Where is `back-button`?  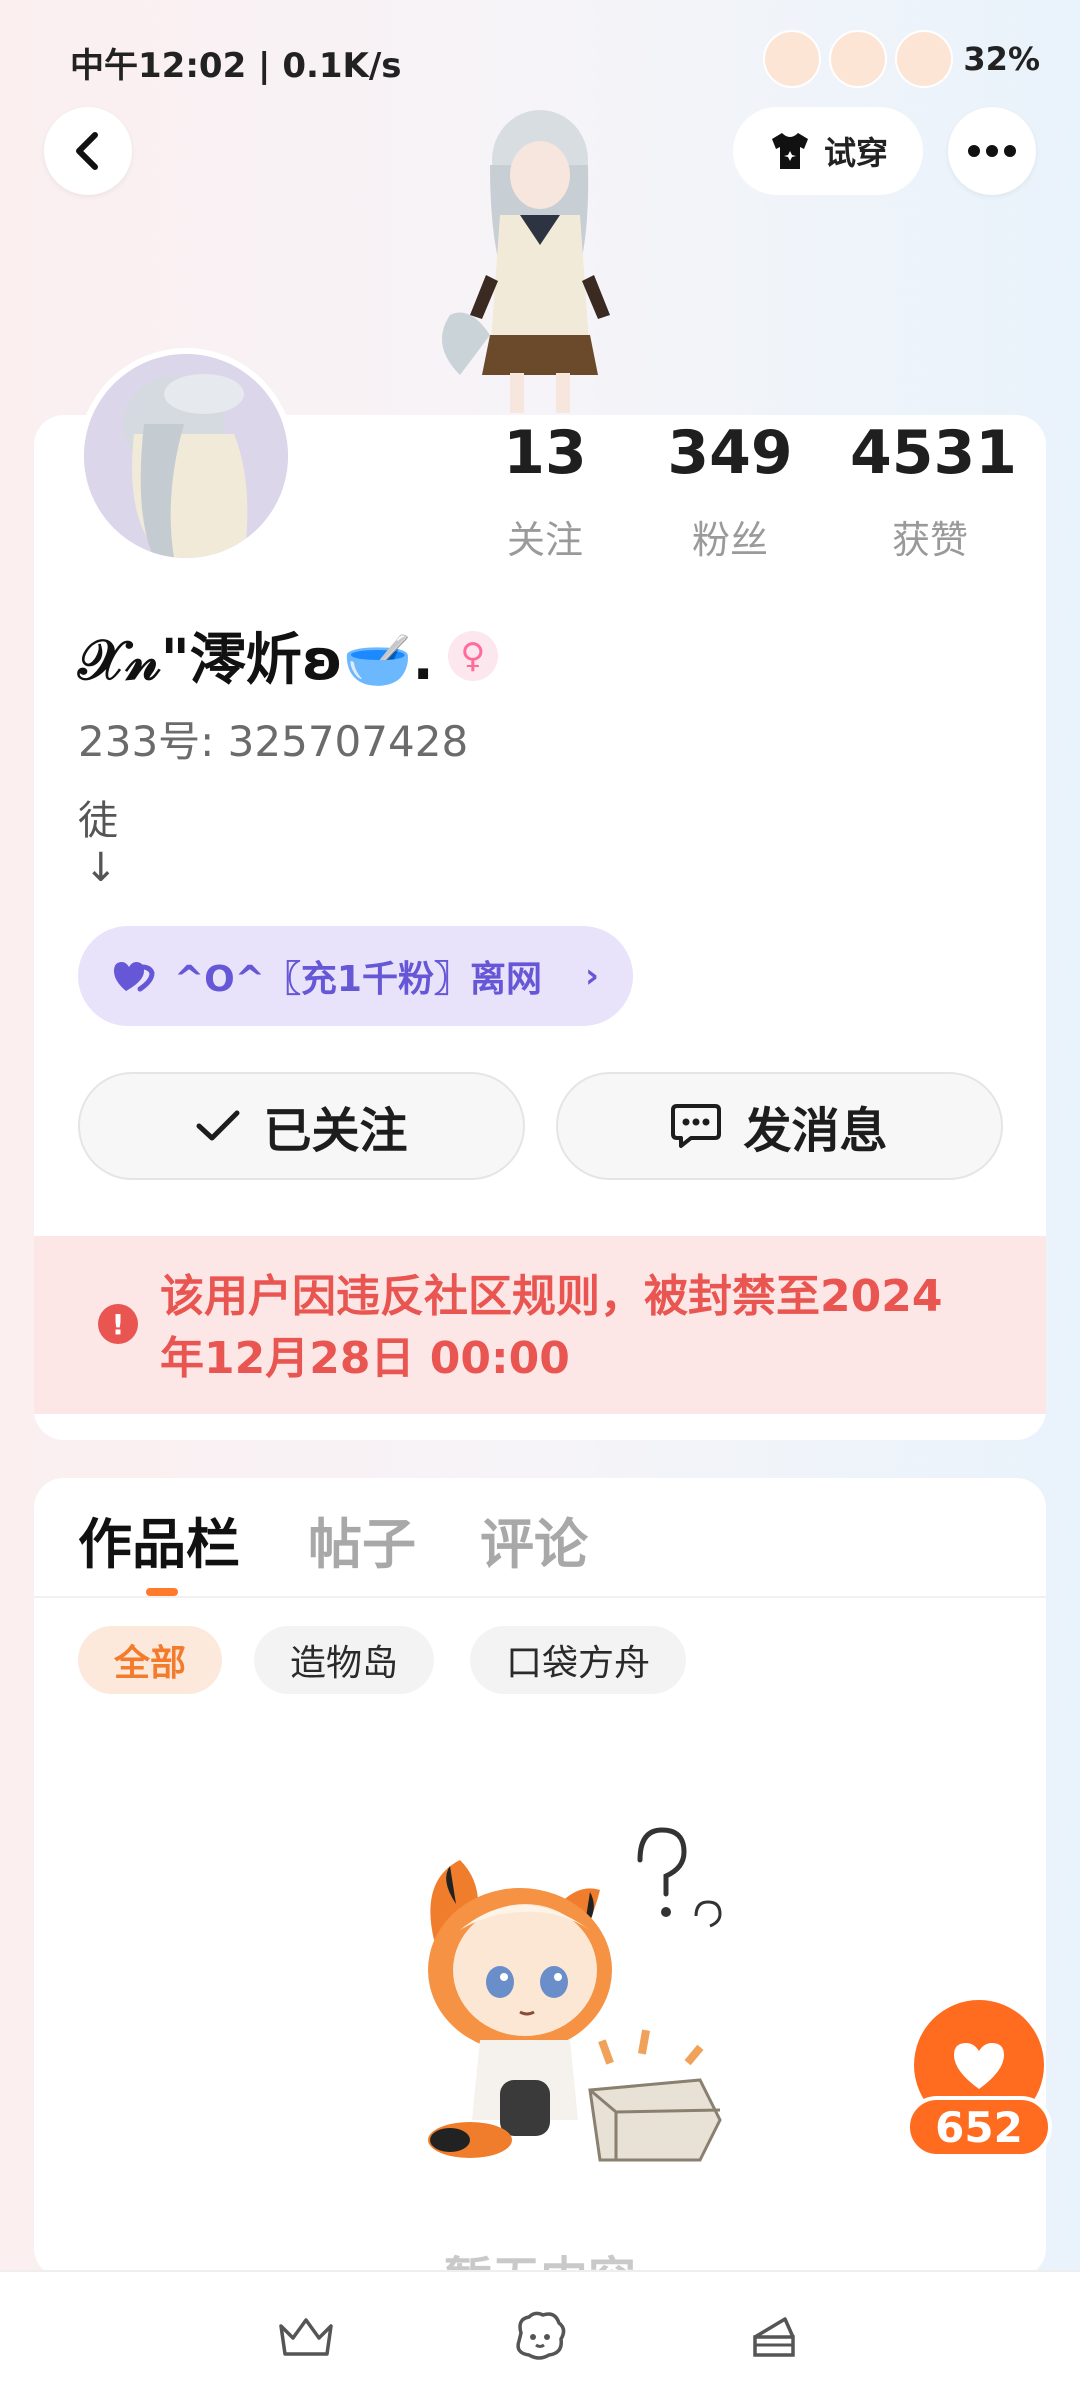 back-button is located at coordinates (88, 151).